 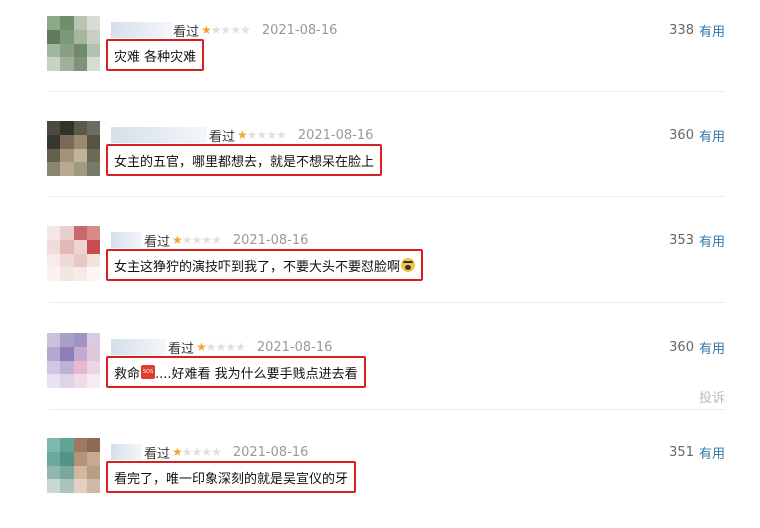 I want to click on useful-count: 353, so click(x=681, y=240).